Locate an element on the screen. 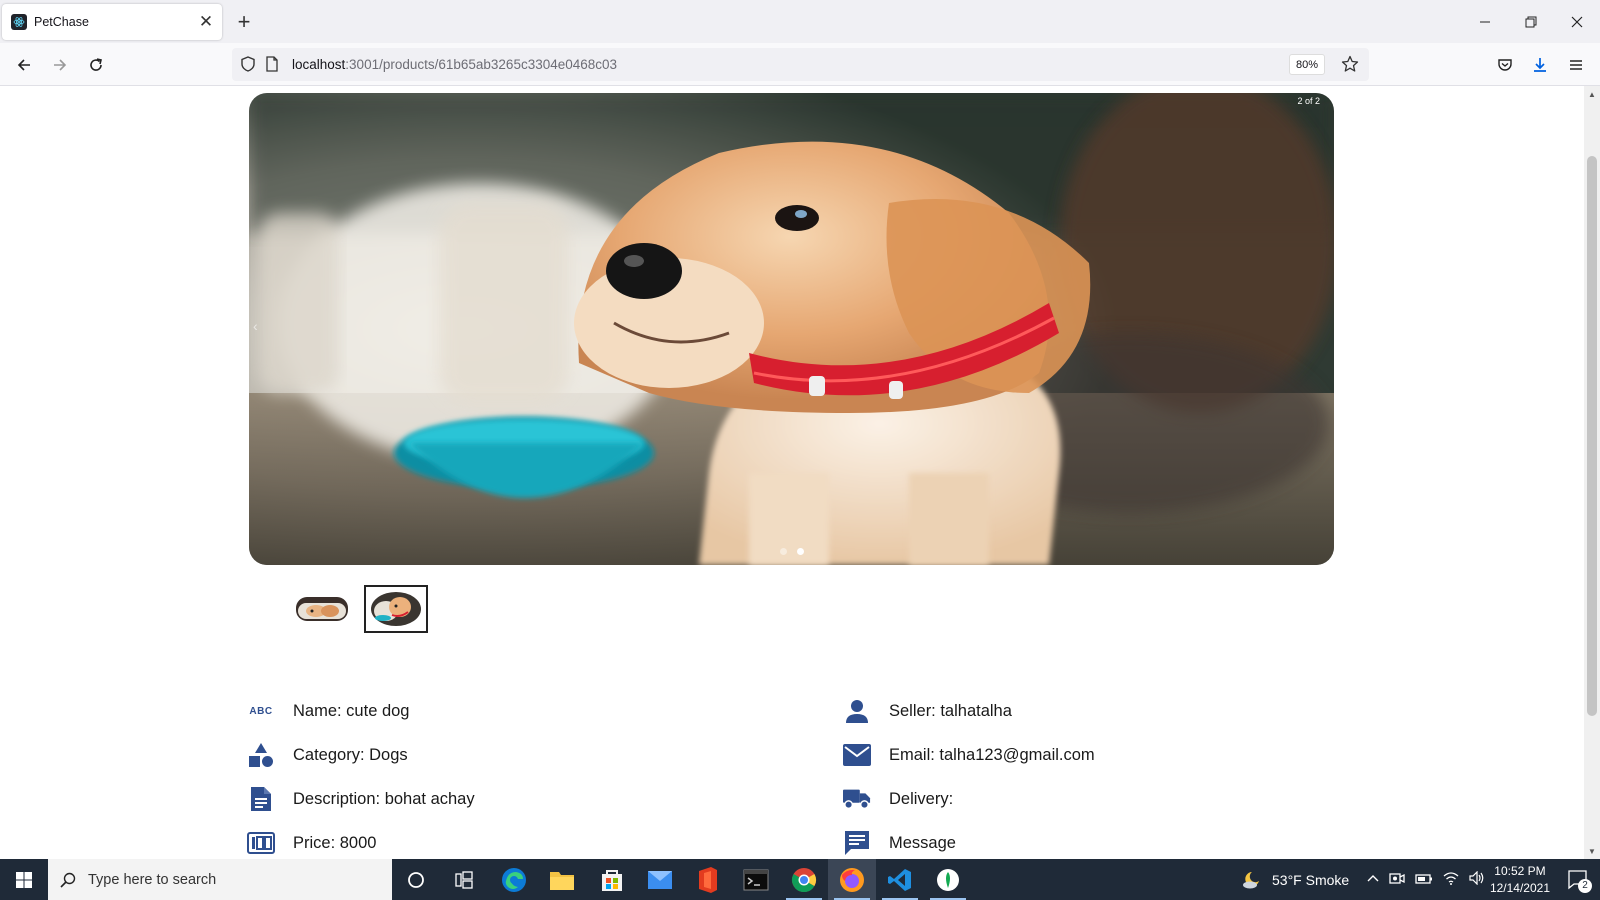  info-message: Message is located at coordinates (899, 843).